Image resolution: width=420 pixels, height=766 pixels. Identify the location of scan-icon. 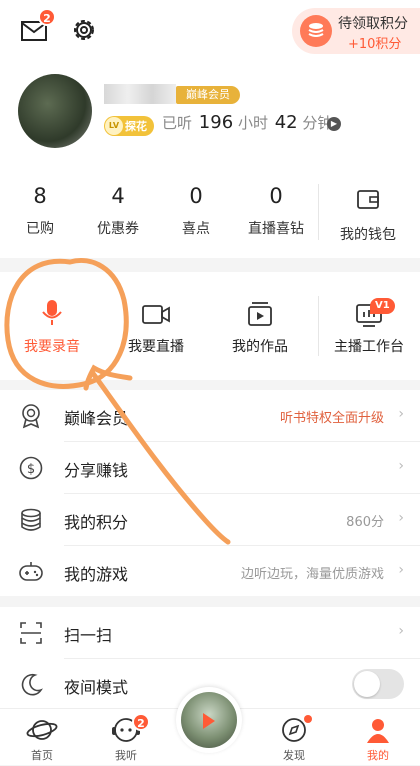
(31, 633).